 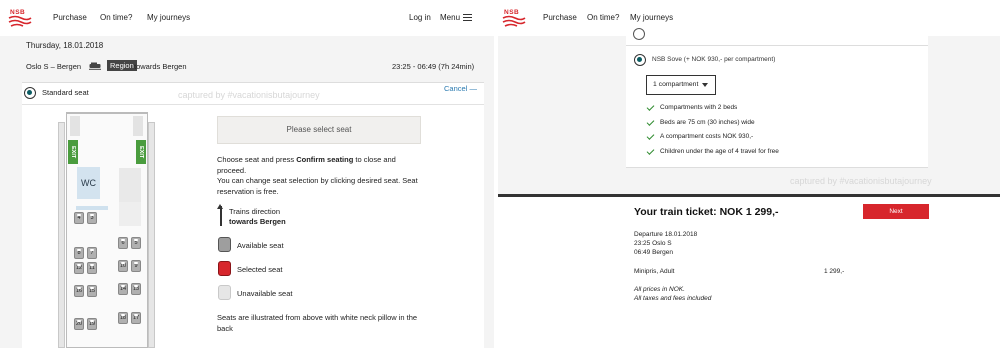 I want to click on next-button: Next, so click(x=896, y=211).